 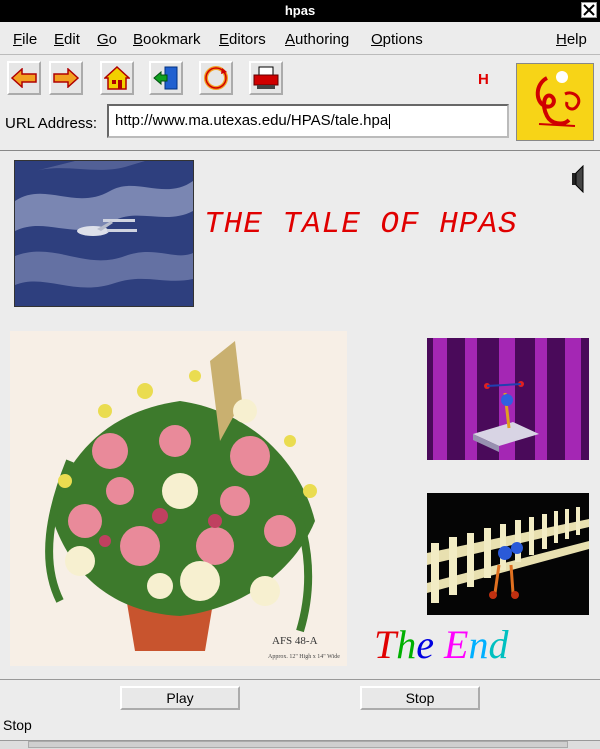 What do you see at coordinates (17, 725) in the screenshot?
I see `status-text: Stop` at bounding box center [17, 725].